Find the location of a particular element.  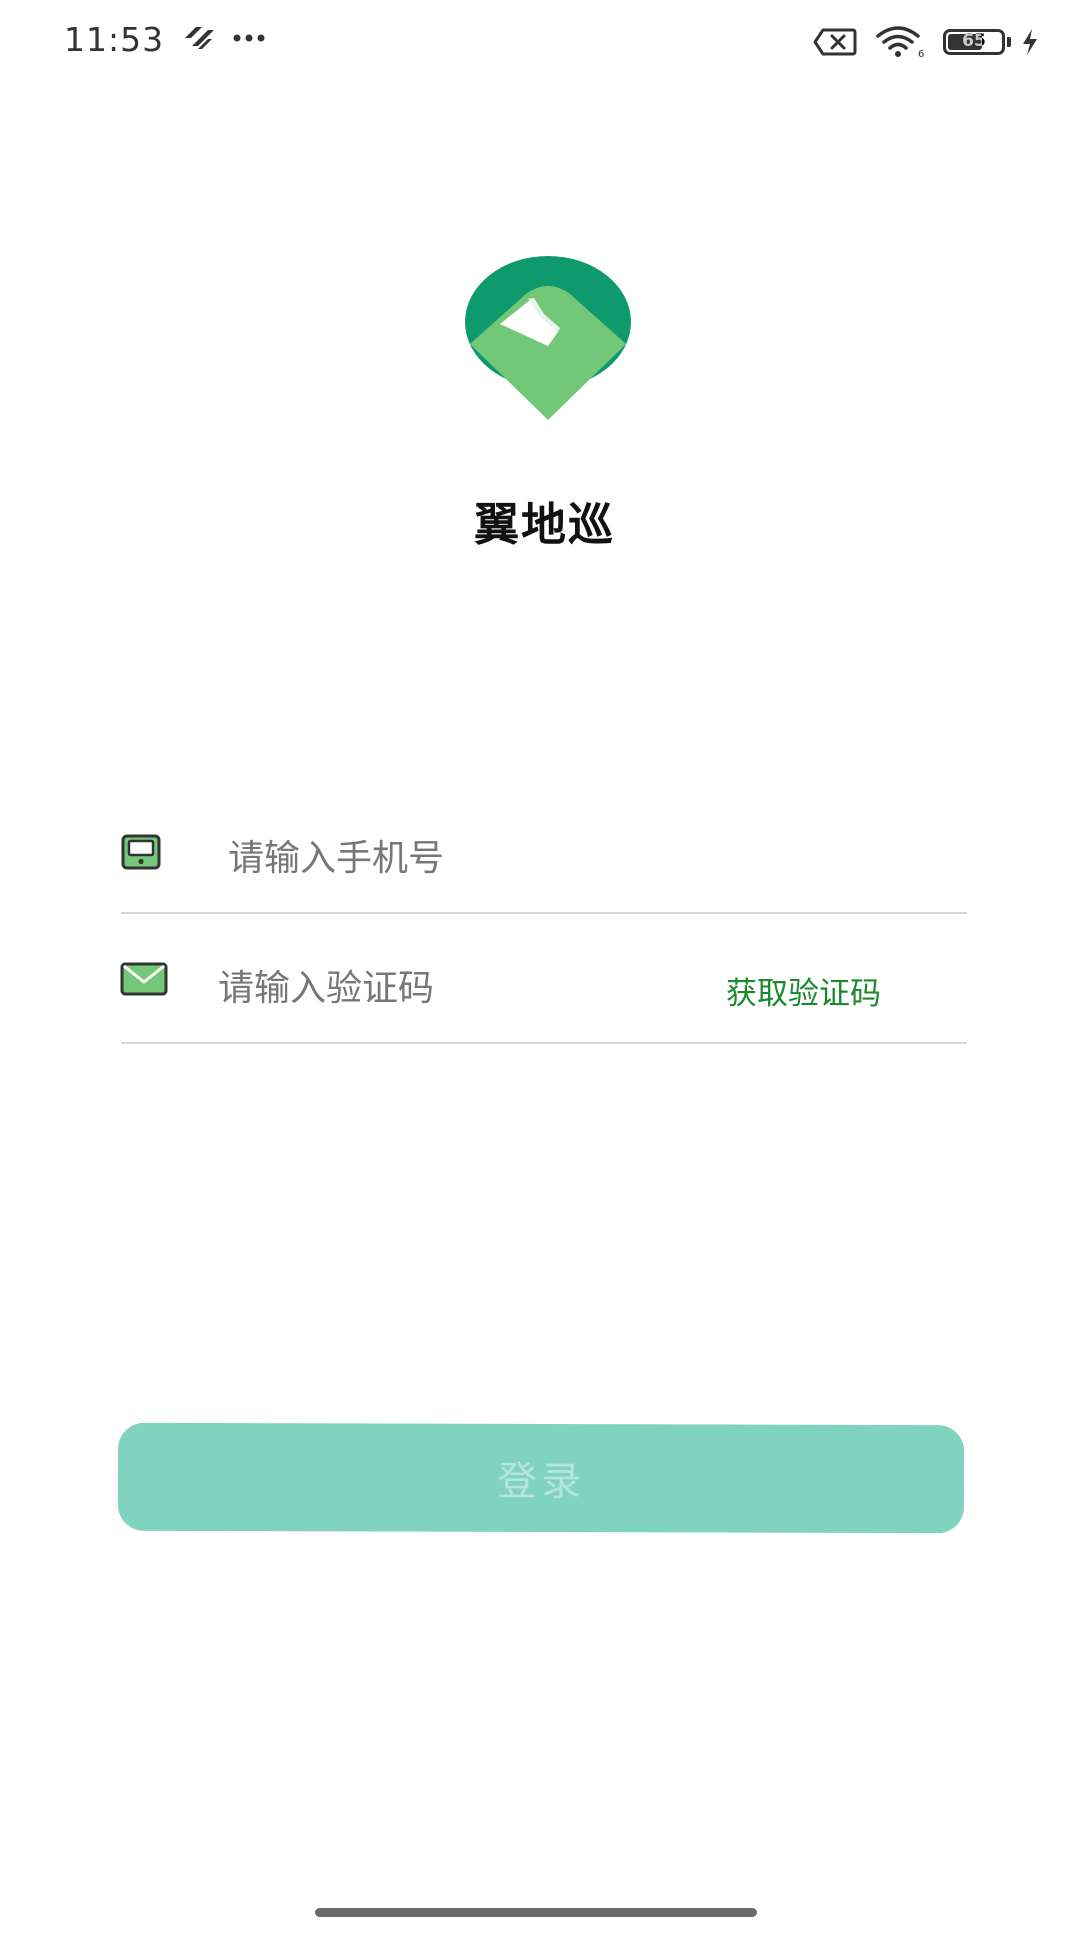

battery-cap is located at coordinates (1009, 42).